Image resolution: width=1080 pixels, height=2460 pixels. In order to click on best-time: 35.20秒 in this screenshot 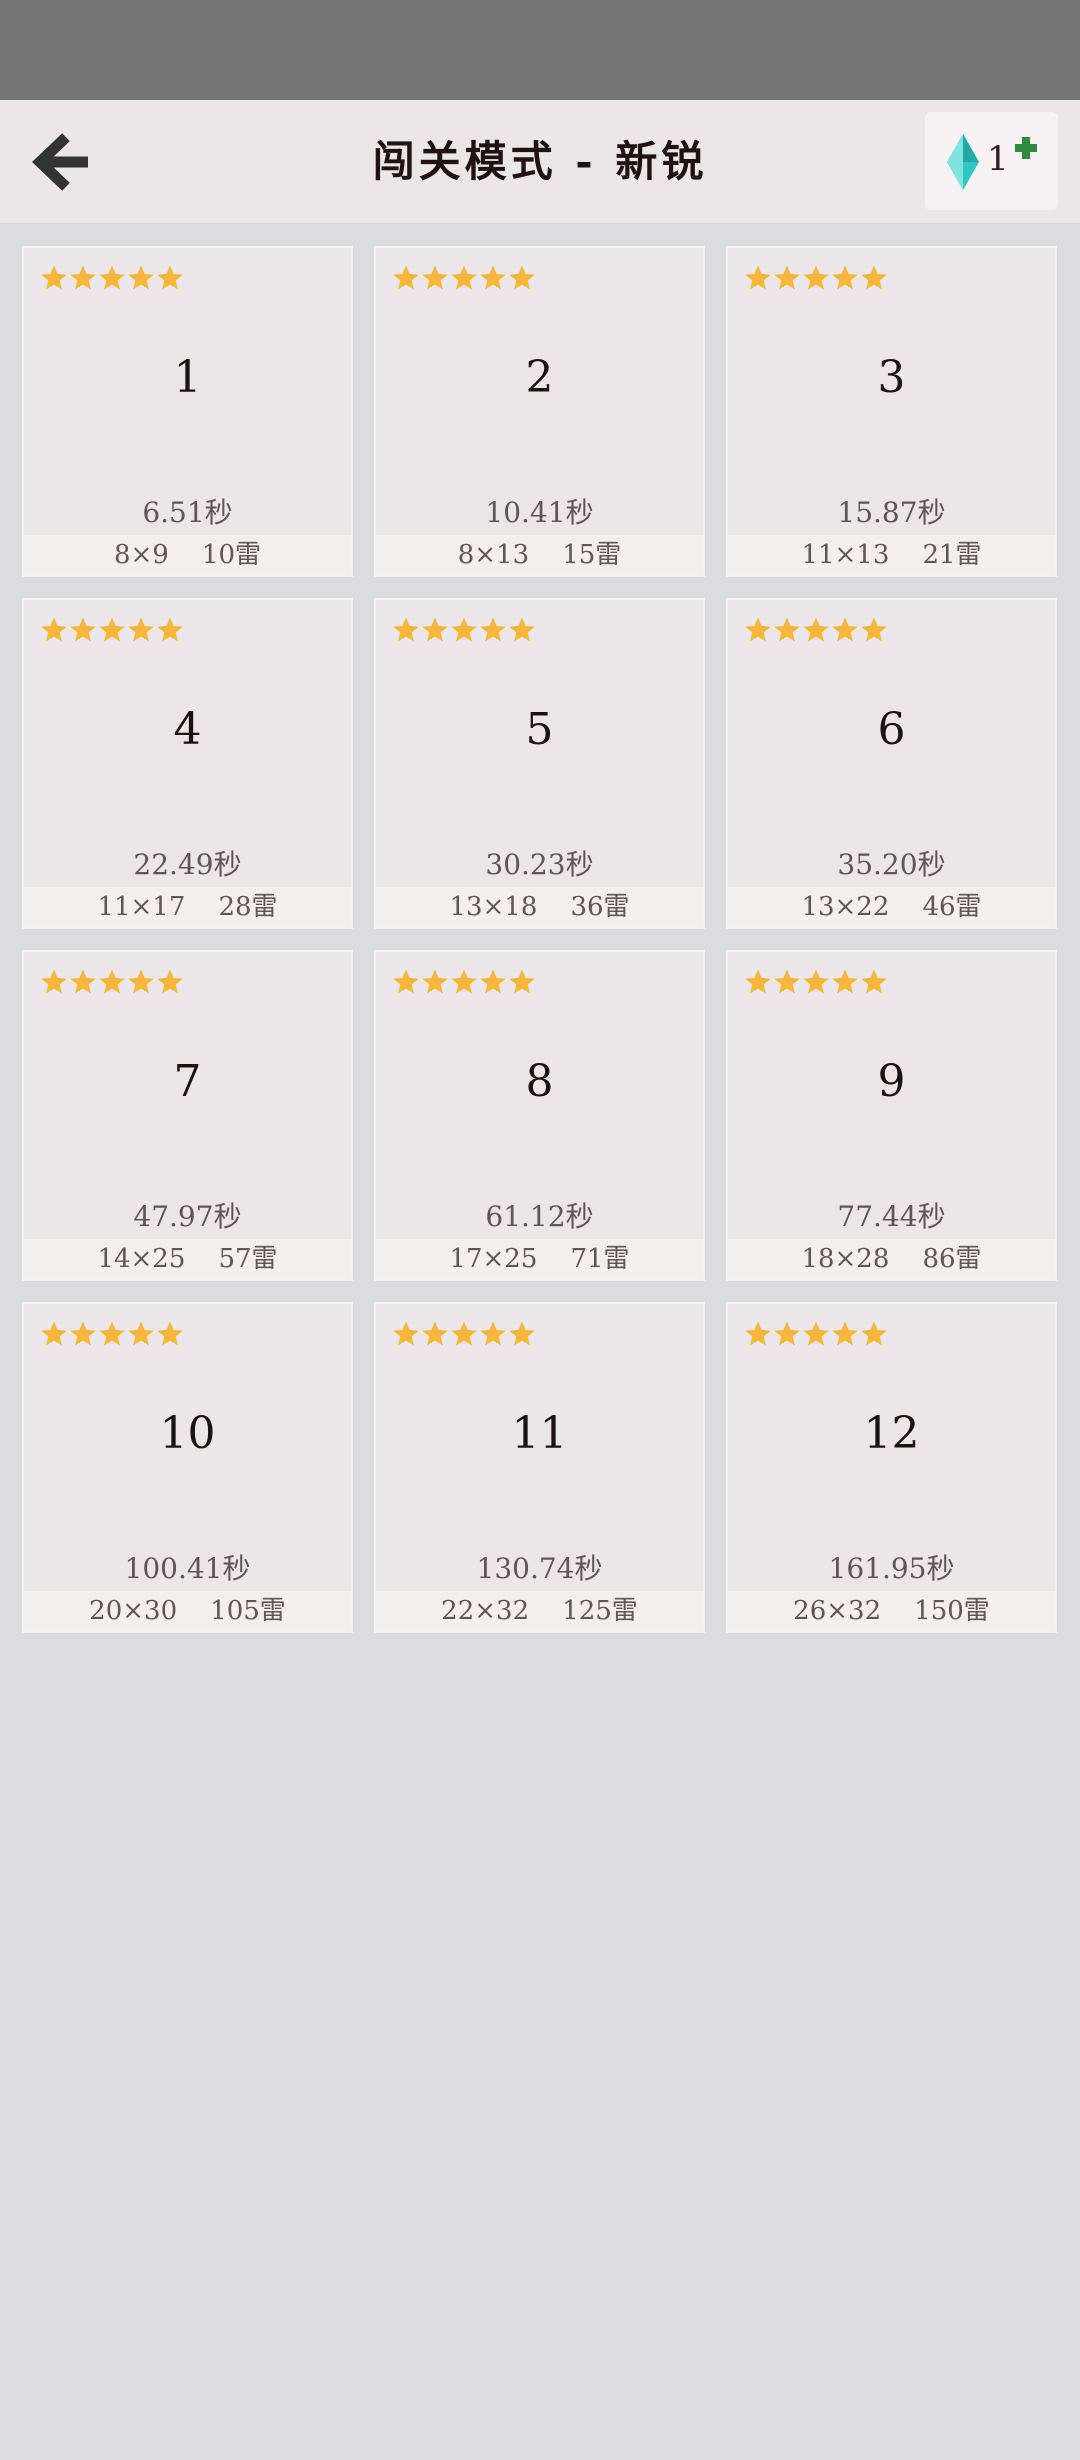, I will do `click(891, 864)`.